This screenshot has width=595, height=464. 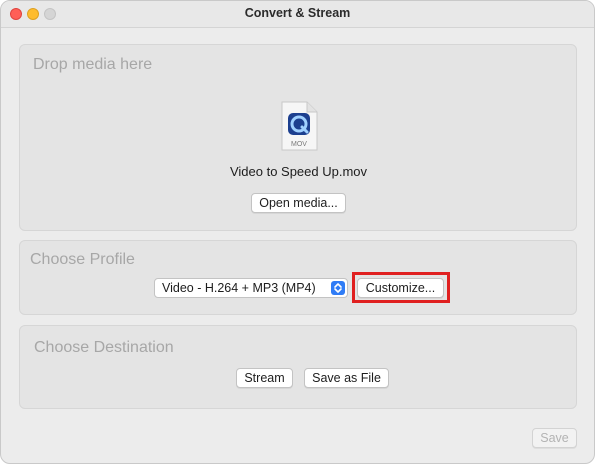 I want to click on mov-file-icon: MOV, so click(x=299, y=126).